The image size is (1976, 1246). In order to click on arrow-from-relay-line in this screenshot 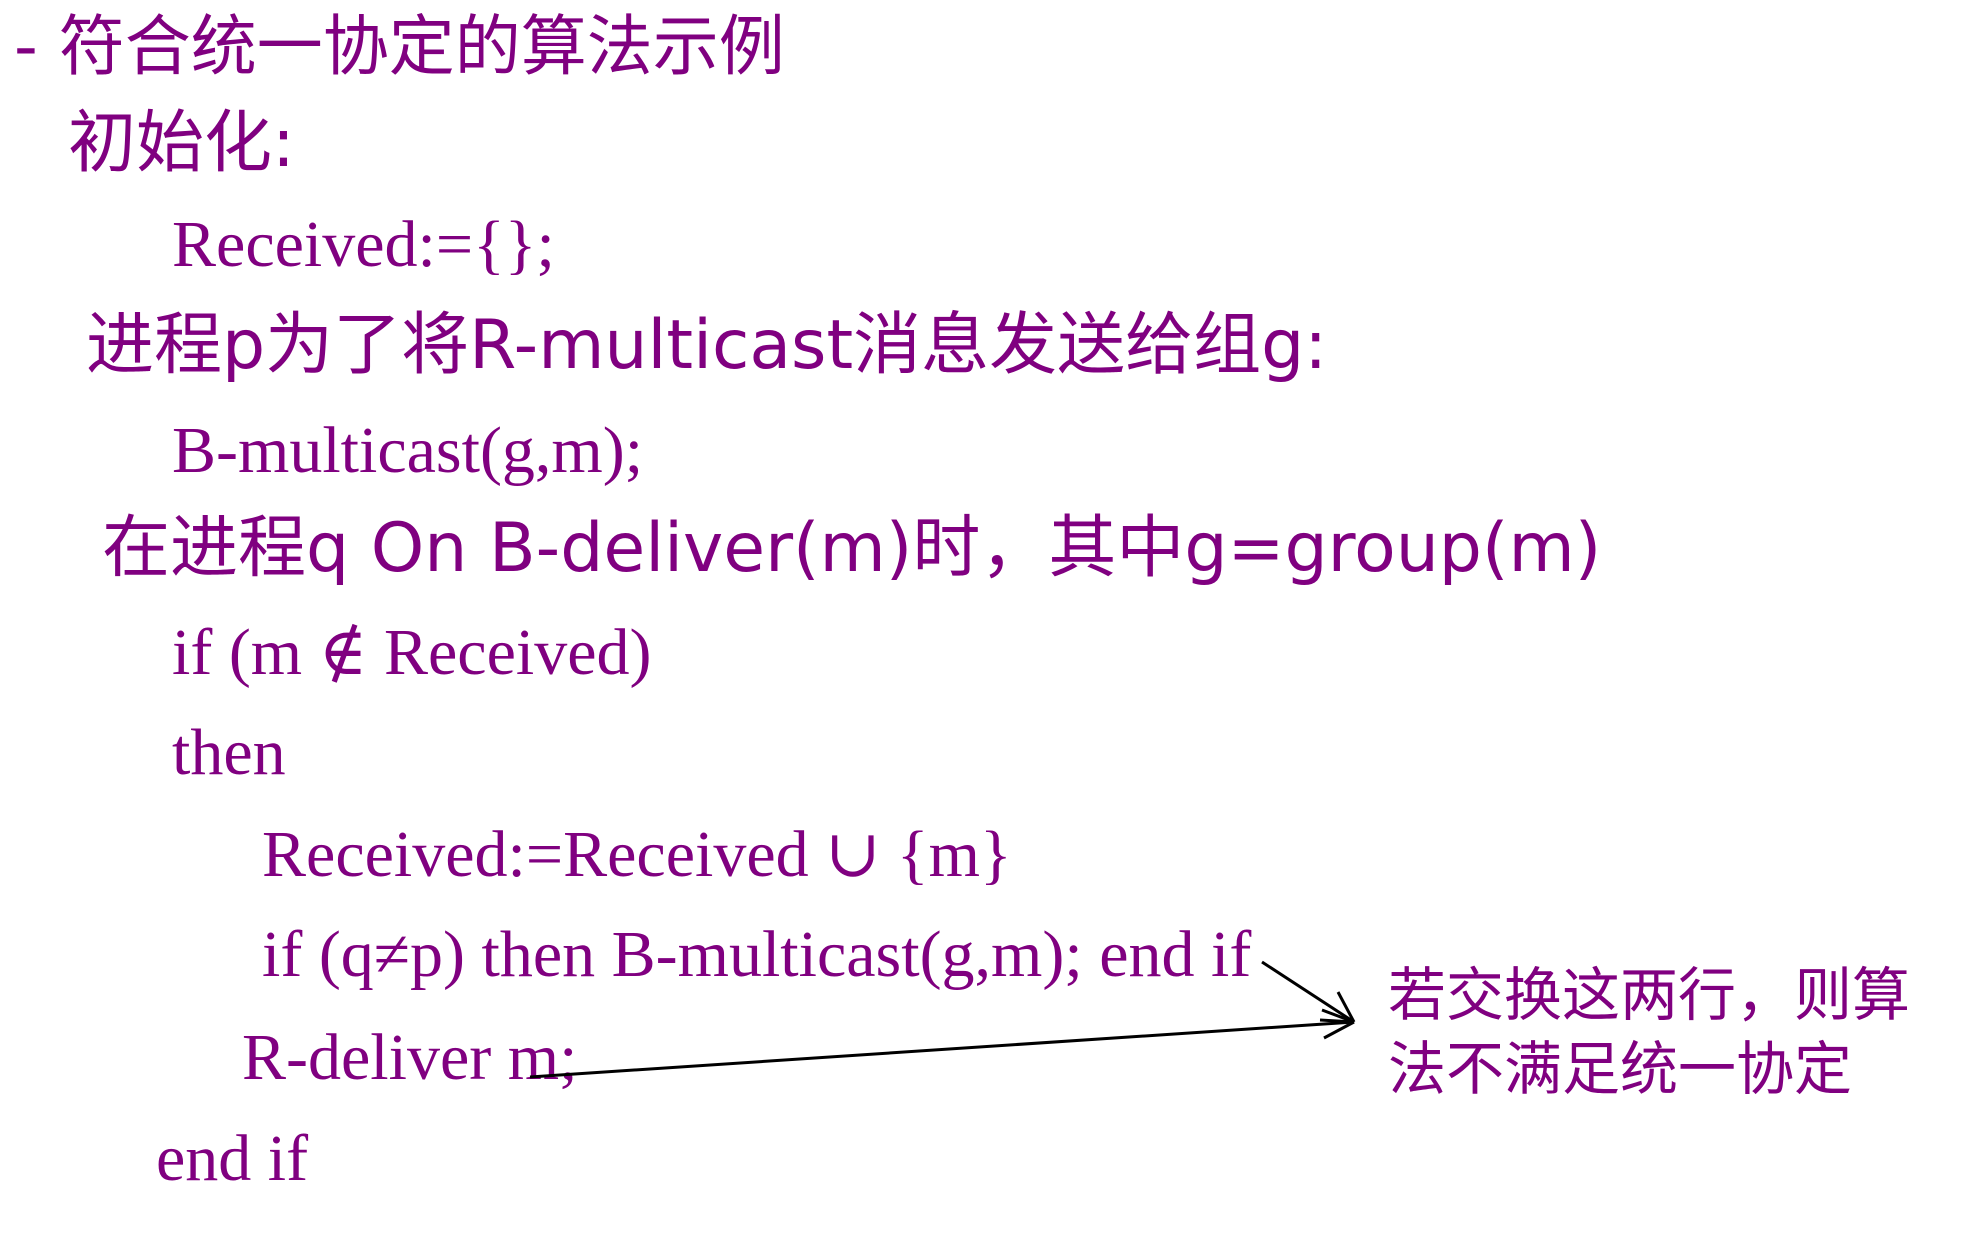, I will do `click(1308, 992)`.